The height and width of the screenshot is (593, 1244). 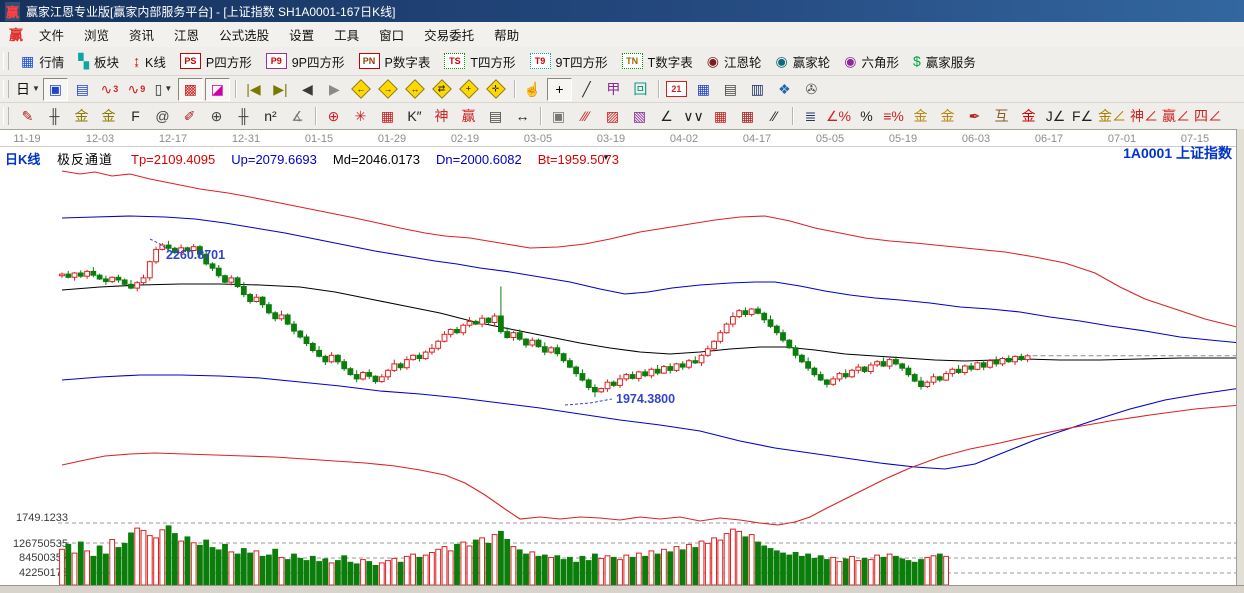 I want to click on shift-right-button: →, so click(x=388, y=89).